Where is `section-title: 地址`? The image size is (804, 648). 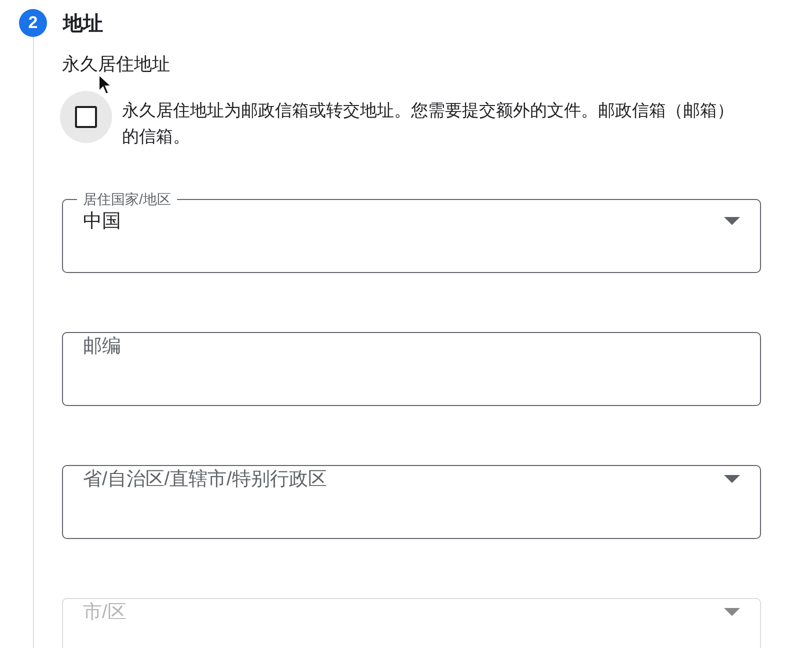
section-title: 地址 is located at coordinates (83, 24).